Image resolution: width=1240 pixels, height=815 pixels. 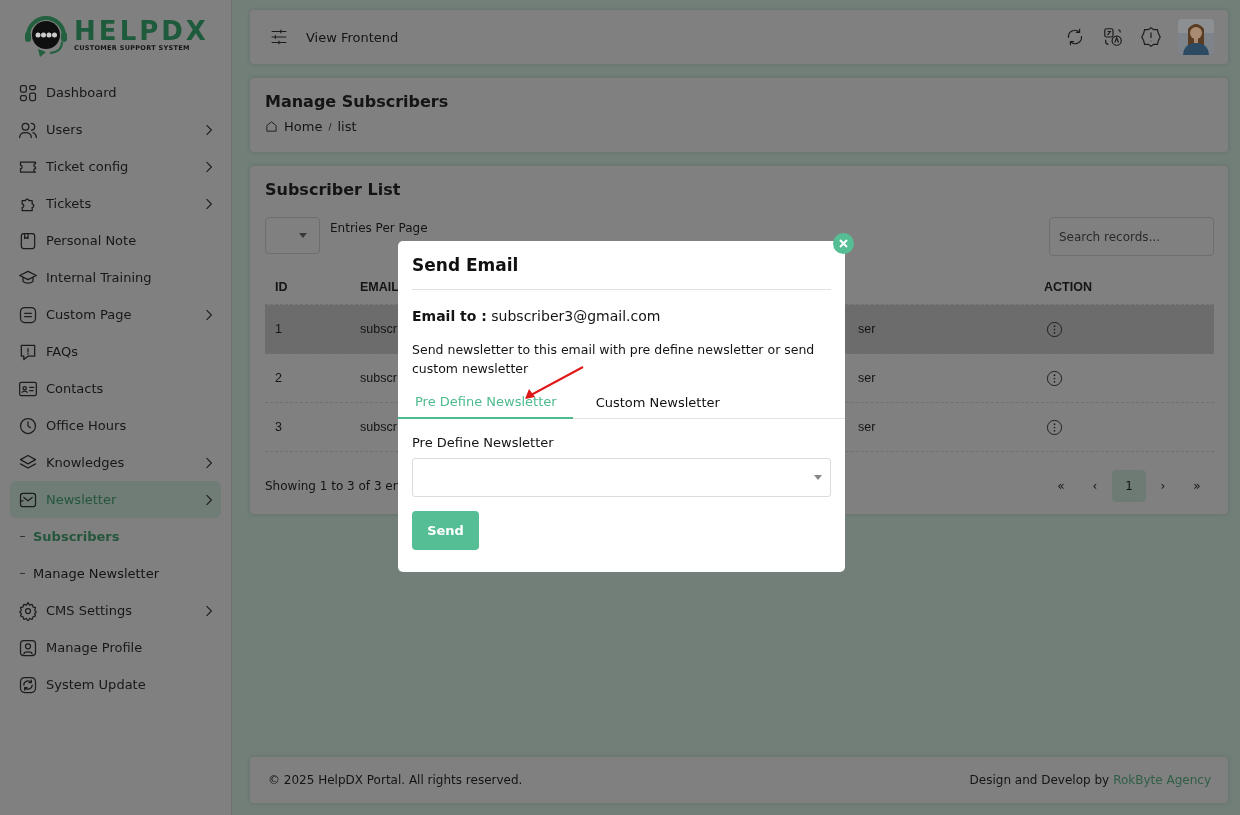 What do you see at coordinates (115, 351) in the screenshot?
I see `sidebar-item: FAQs` at bounding box center [115, 351].